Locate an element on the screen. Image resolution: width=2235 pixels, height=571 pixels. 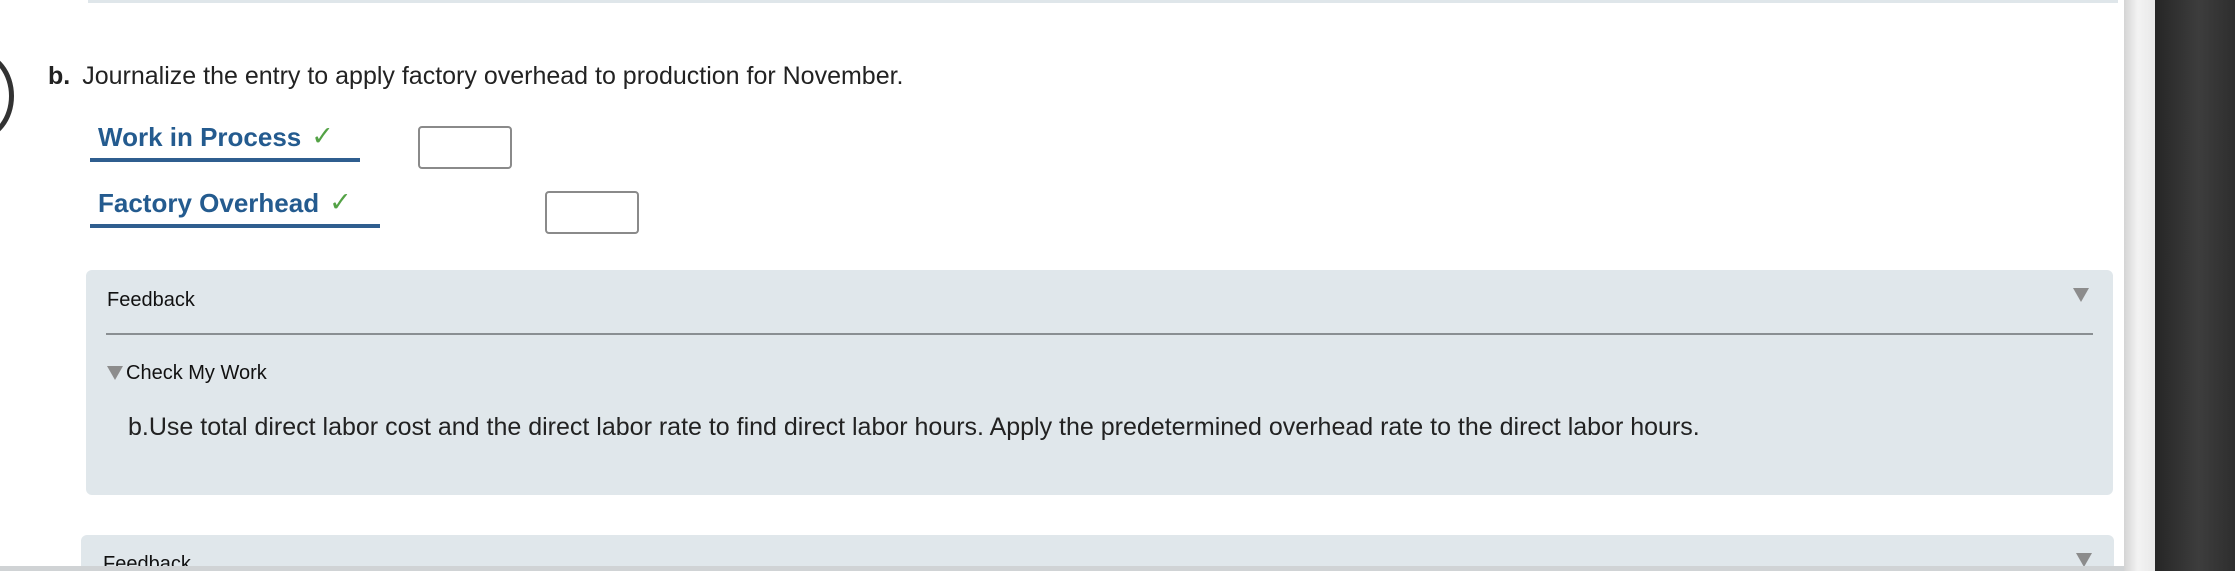
account-dropdown-work-in-process: Work in Process ✓ is located at coordinates (225, 140).